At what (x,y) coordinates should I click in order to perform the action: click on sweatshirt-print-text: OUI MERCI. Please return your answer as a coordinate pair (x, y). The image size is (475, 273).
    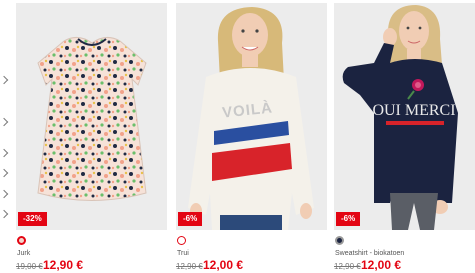
    Looking at the image, I should click on (413, 110).